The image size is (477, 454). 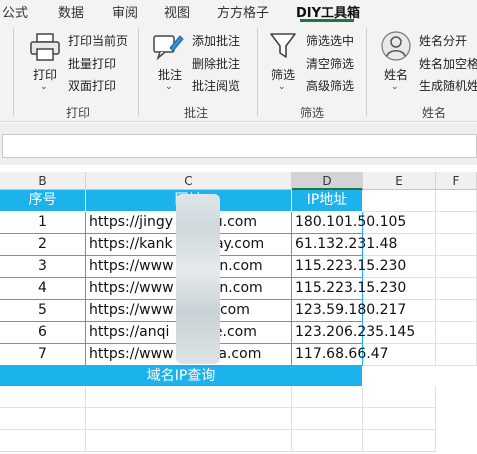 What do you see at coordinates (43, 201) in the screenshot?
I see `header-cell-no: 序号` at bounding box center [43, 201].